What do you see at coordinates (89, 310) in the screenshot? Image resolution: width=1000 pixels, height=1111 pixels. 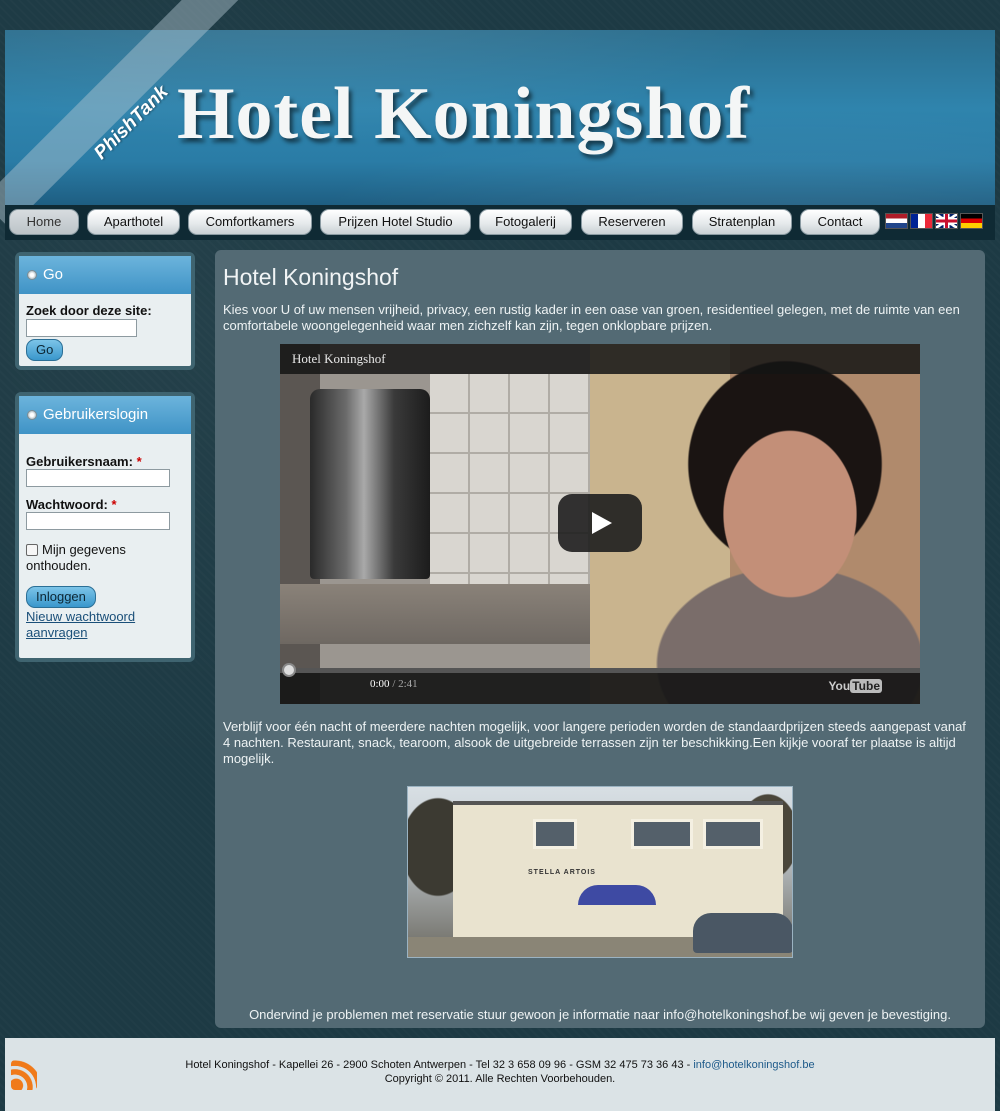 I see `search-label: Zoek door deze site:` at bounding box center [89, 310].